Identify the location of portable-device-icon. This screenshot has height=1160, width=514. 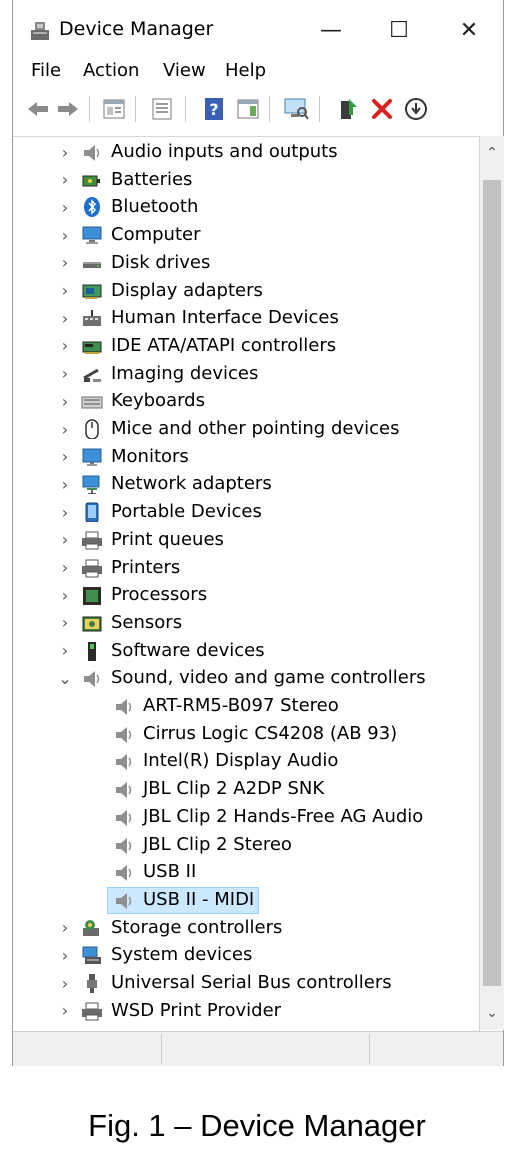
(92, 512).